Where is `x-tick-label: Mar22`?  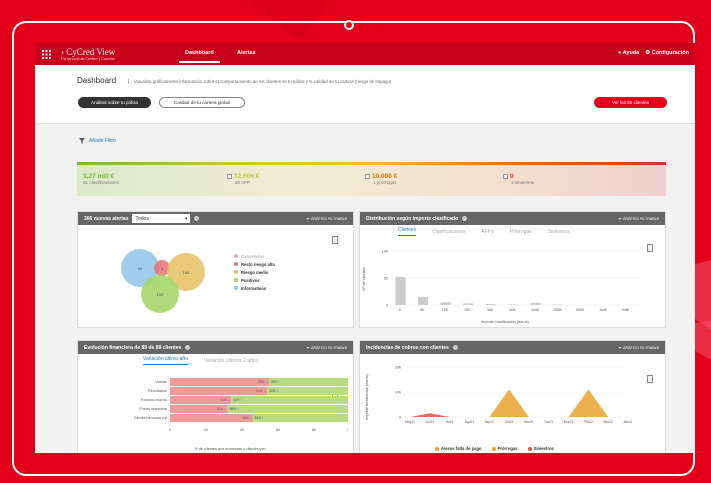
x-tick-label: Mar22 is located at coordinates (609, 422).